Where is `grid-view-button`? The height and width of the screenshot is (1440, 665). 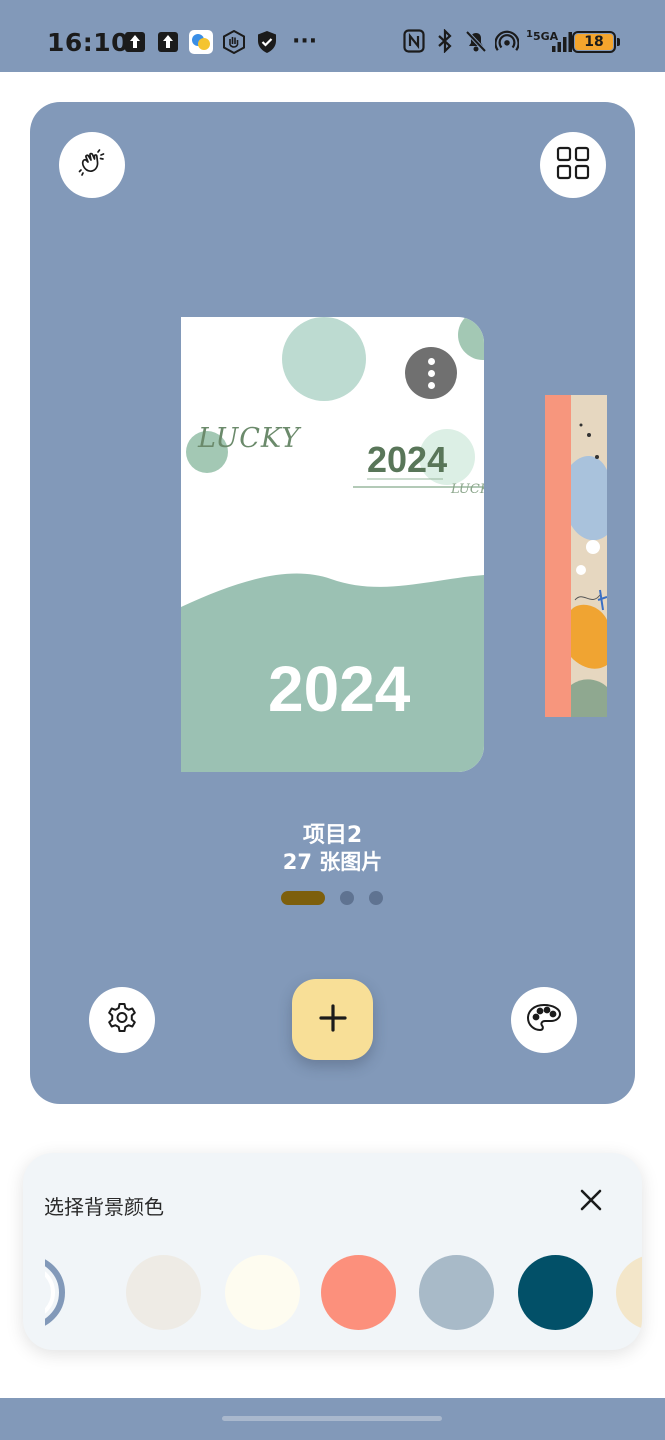
grid-view-button is located at coordinates (573, 165).